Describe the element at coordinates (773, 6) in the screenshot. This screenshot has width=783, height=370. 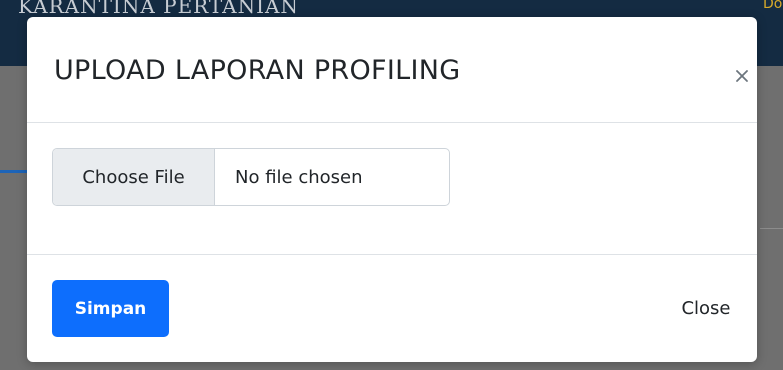
I see `background-download-link: Download` at that location.